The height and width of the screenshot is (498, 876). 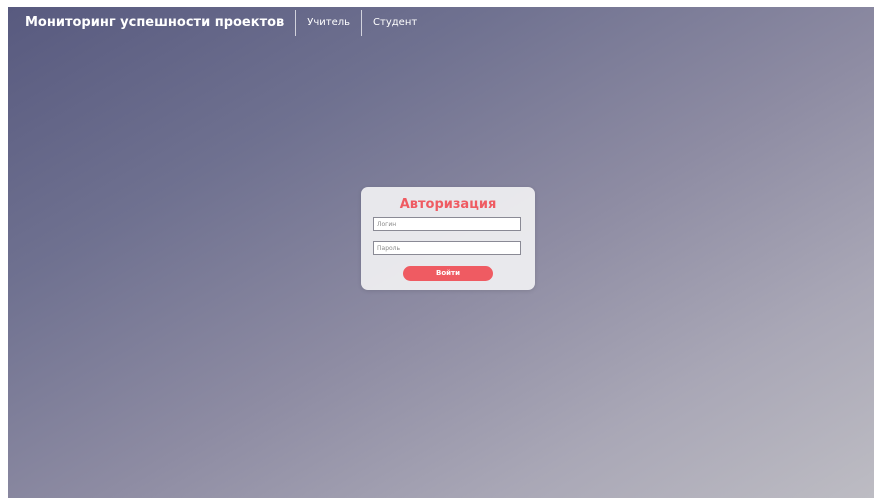 What do you see at coordinates (447, 224) in the screenshot?
I see `login-input` at bounding box center [447, 224].